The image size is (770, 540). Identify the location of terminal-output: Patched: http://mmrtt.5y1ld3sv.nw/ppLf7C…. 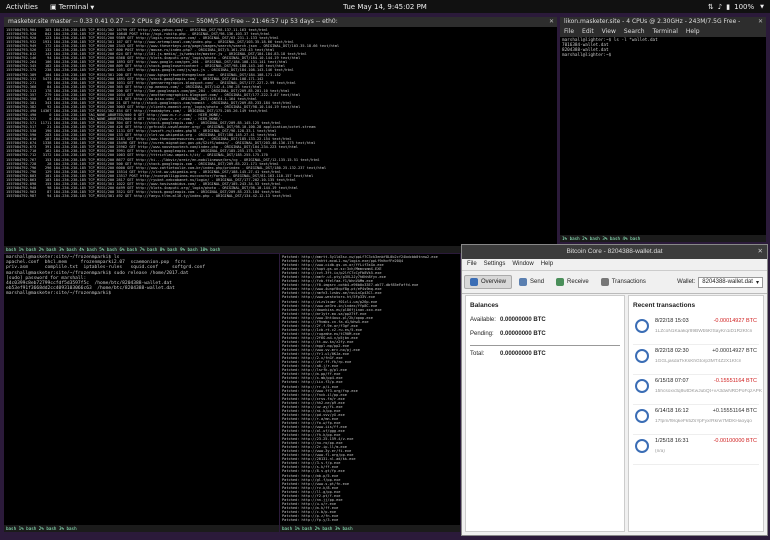
(370, 388).